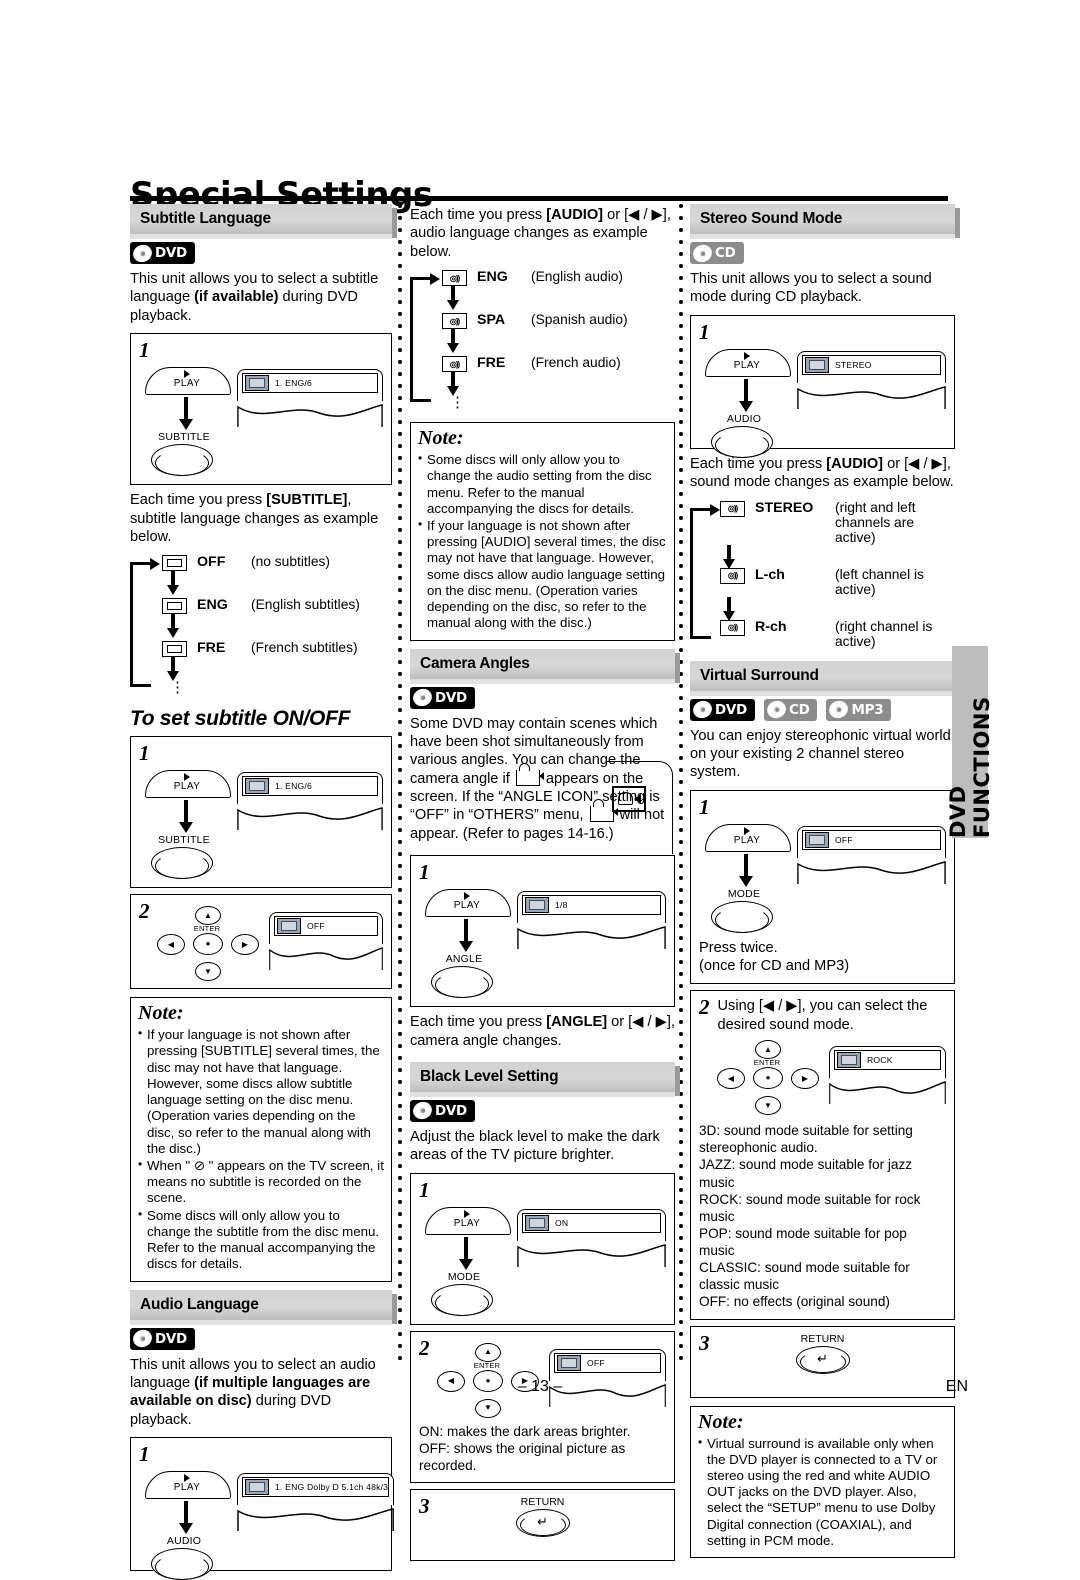 Image resolution: width=1080 pixels, height=1580 pixels. Describe the element at coordinates (263, 221) in the screenshot. I see `section-header-subtitle-language: Subtitle Language` at that location.